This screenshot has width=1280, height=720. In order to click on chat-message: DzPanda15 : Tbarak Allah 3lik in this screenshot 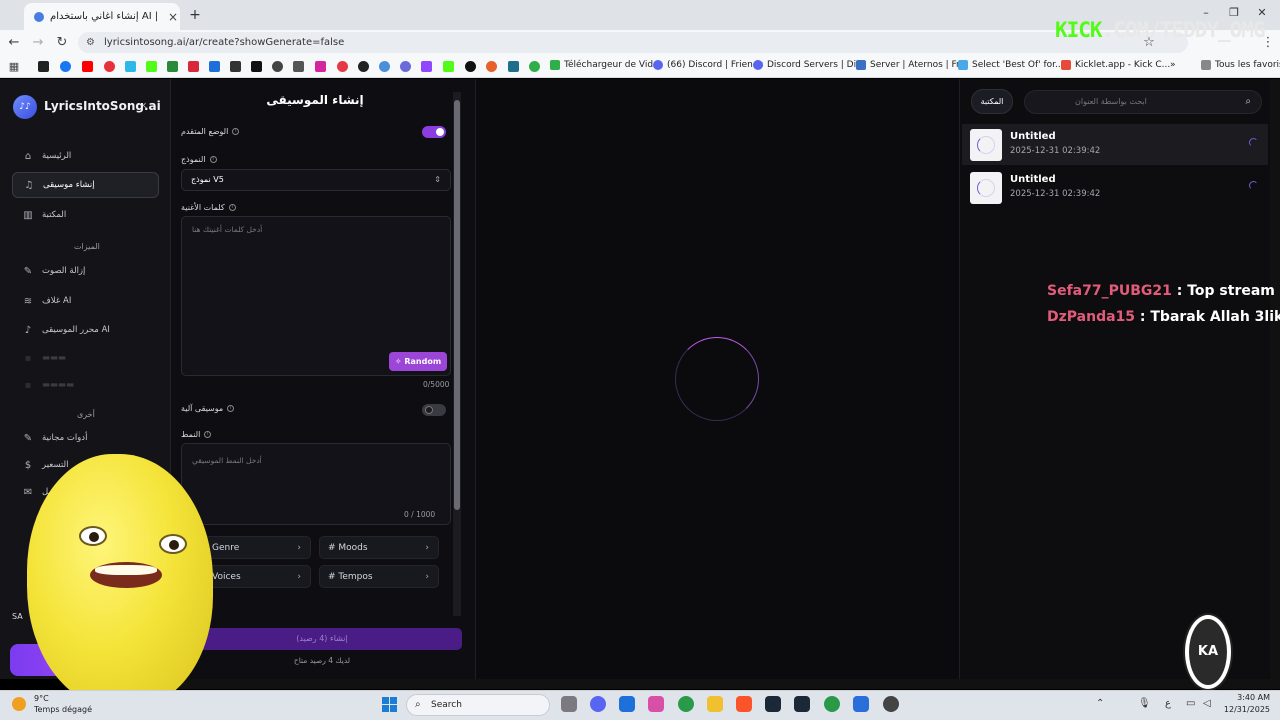, I will do `click(1163, 317)`.